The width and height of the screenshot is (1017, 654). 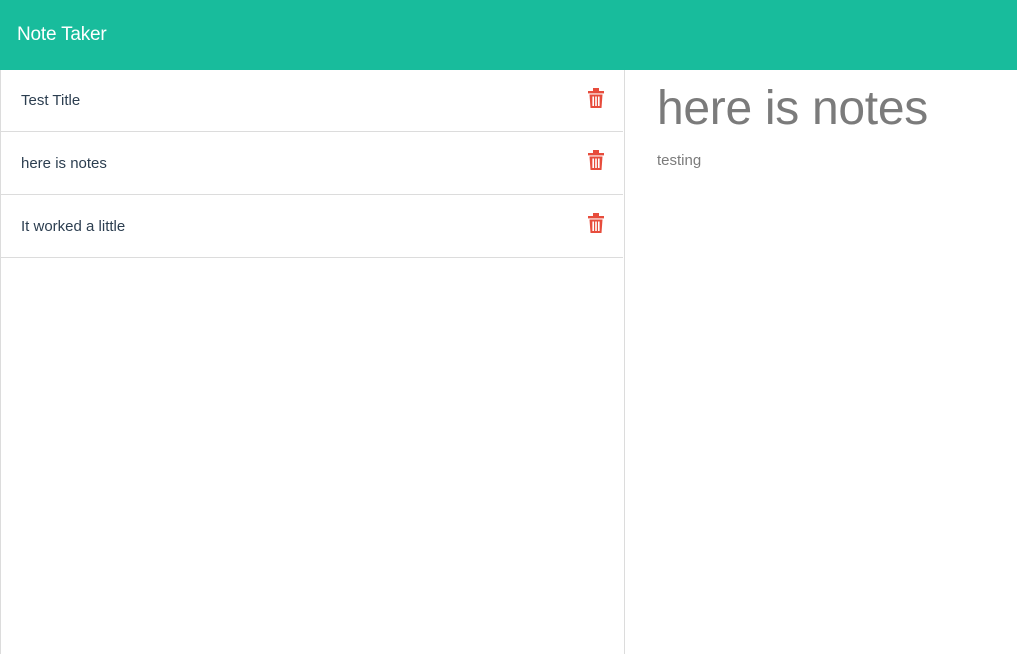 What do you see at coordinates (837, 109) in the screenshot?
I see `note-title-field: here is notes` at bounding box center [837, 109].